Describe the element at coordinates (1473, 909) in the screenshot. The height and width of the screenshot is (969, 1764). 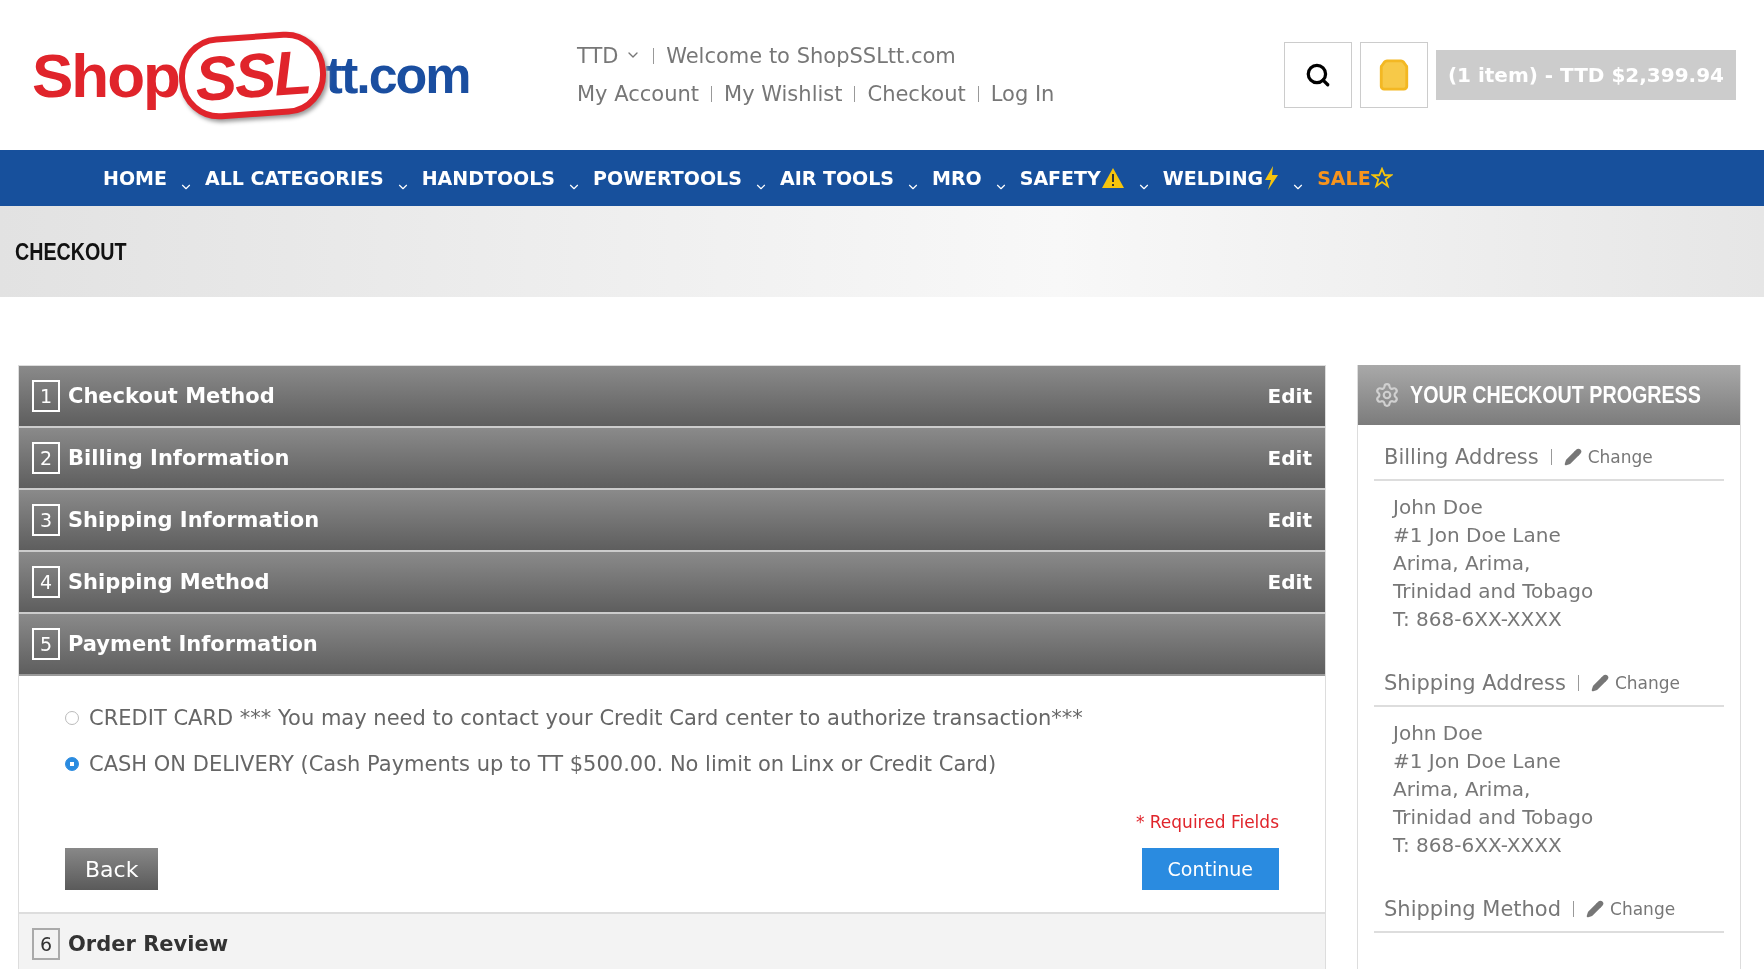
I see `section-title: Shipping Method` at that location.